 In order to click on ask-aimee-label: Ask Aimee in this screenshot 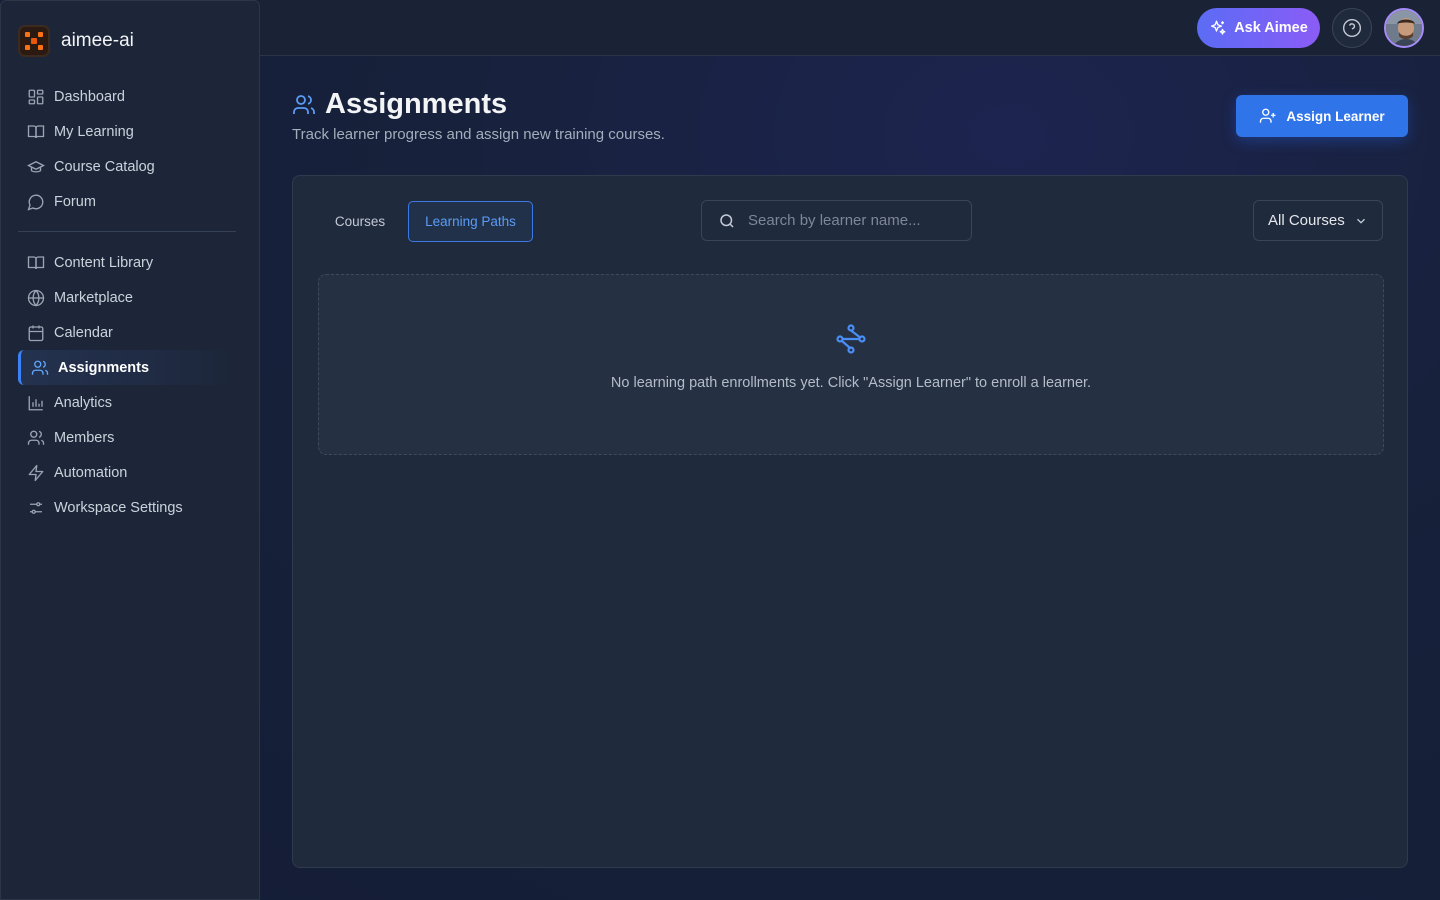, I will do `click(1271, 28)`.